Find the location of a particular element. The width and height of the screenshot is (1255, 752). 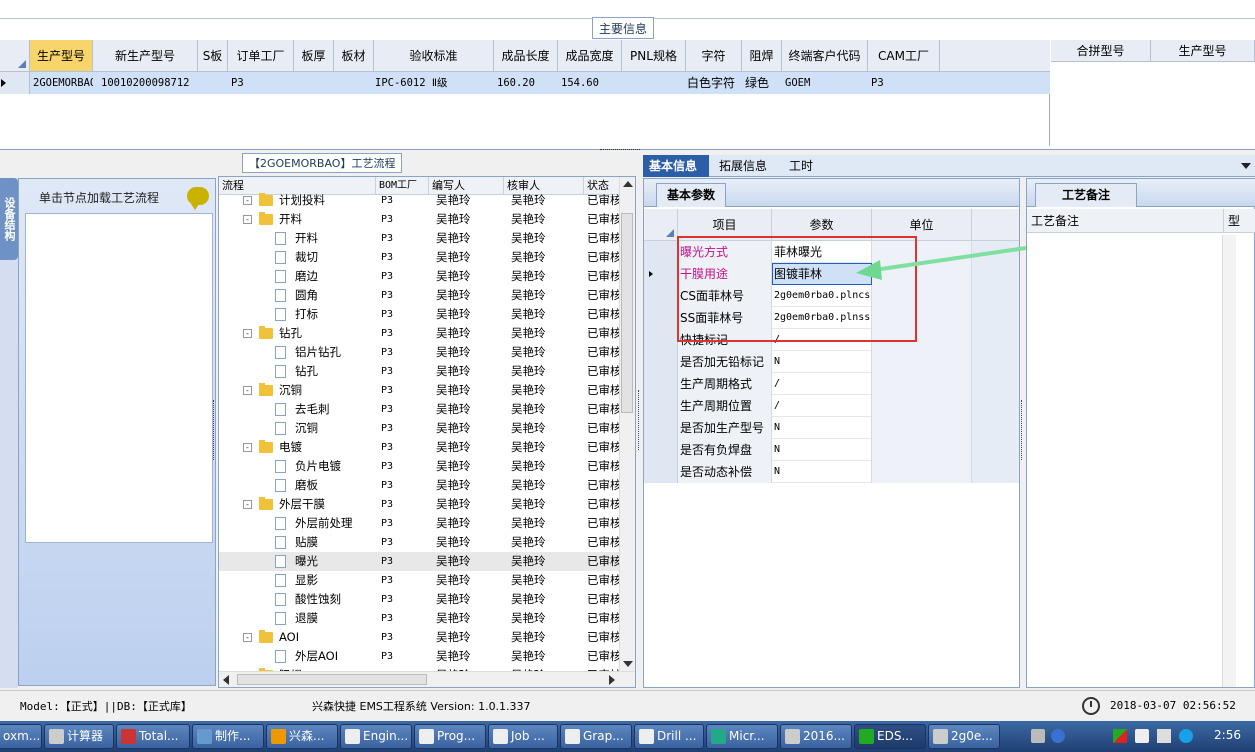

col-header-pnl-spec: PNL规格 is located at coordinates (654, 56).